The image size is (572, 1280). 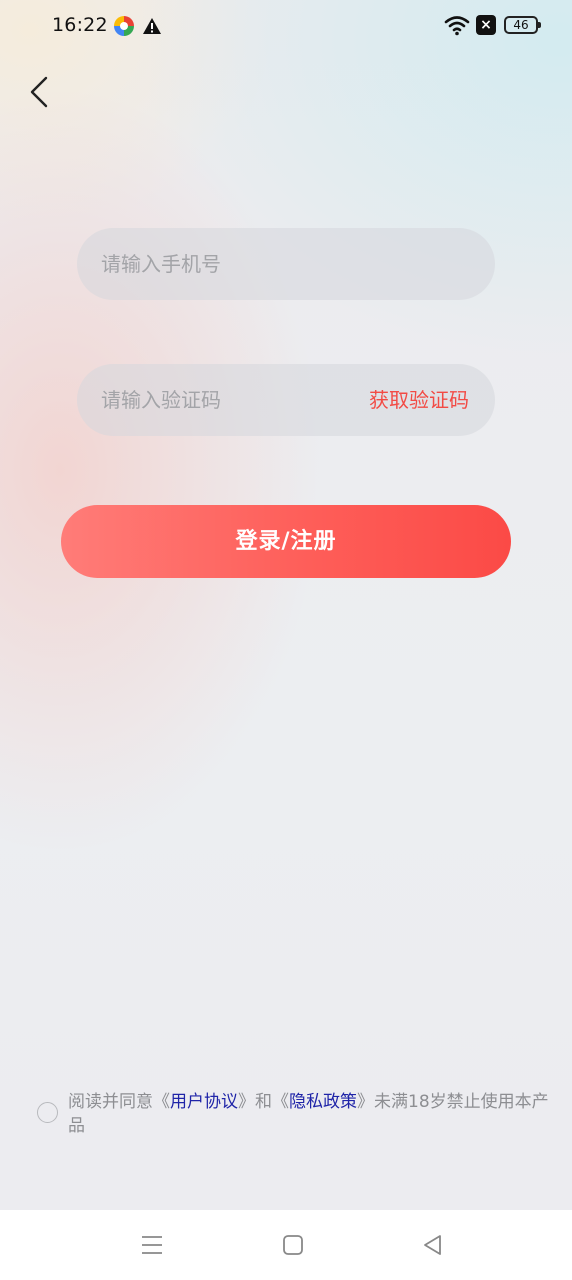 What do you see at coordinates (80, 25) in the screenshot?
I see `status-time: 16:22` at bounding box center [80, 25].